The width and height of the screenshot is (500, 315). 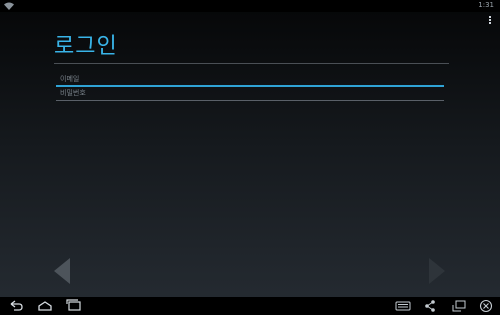 What do you see at coordinates (437, 271) in the screenshot?
I see `chevron-right-icon` at bounding box center [437, 271].